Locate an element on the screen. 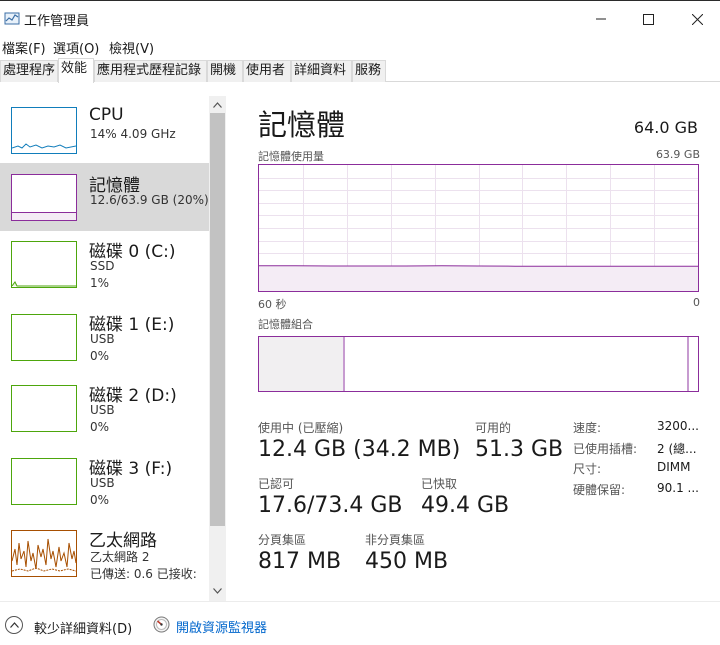  tab-details: 詳細資料 is located at coordinates (321, 71).